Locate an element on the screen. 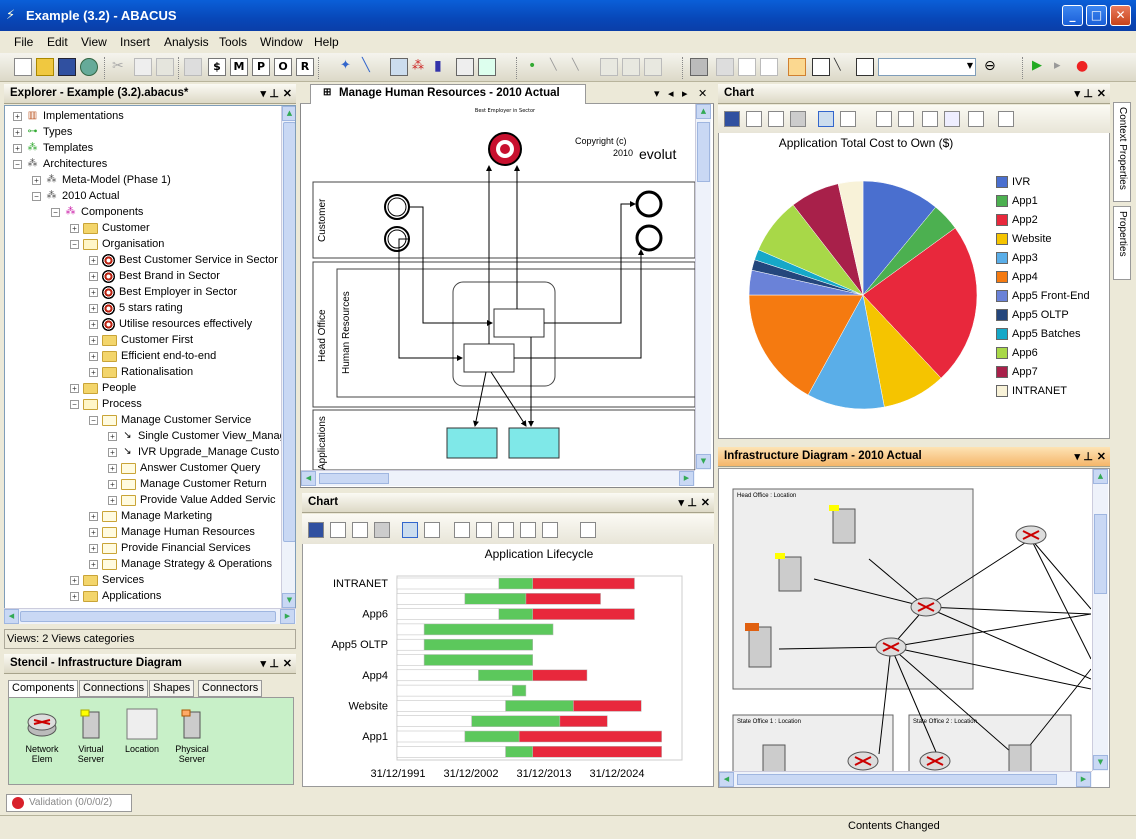 The height and width of the screenshot is (839, 1136). rectangle-icon is located at coordinates (821, 67).